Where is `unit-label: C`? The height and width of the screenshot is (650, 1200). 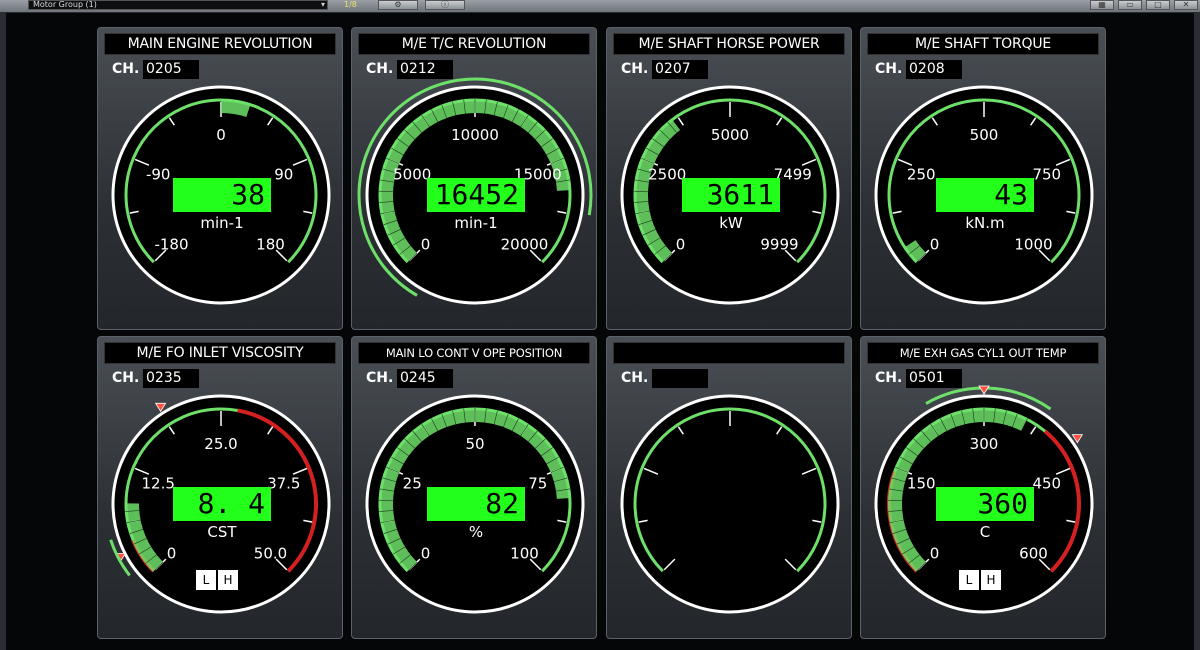
unit-label: C is located at coordinates (985, 532).